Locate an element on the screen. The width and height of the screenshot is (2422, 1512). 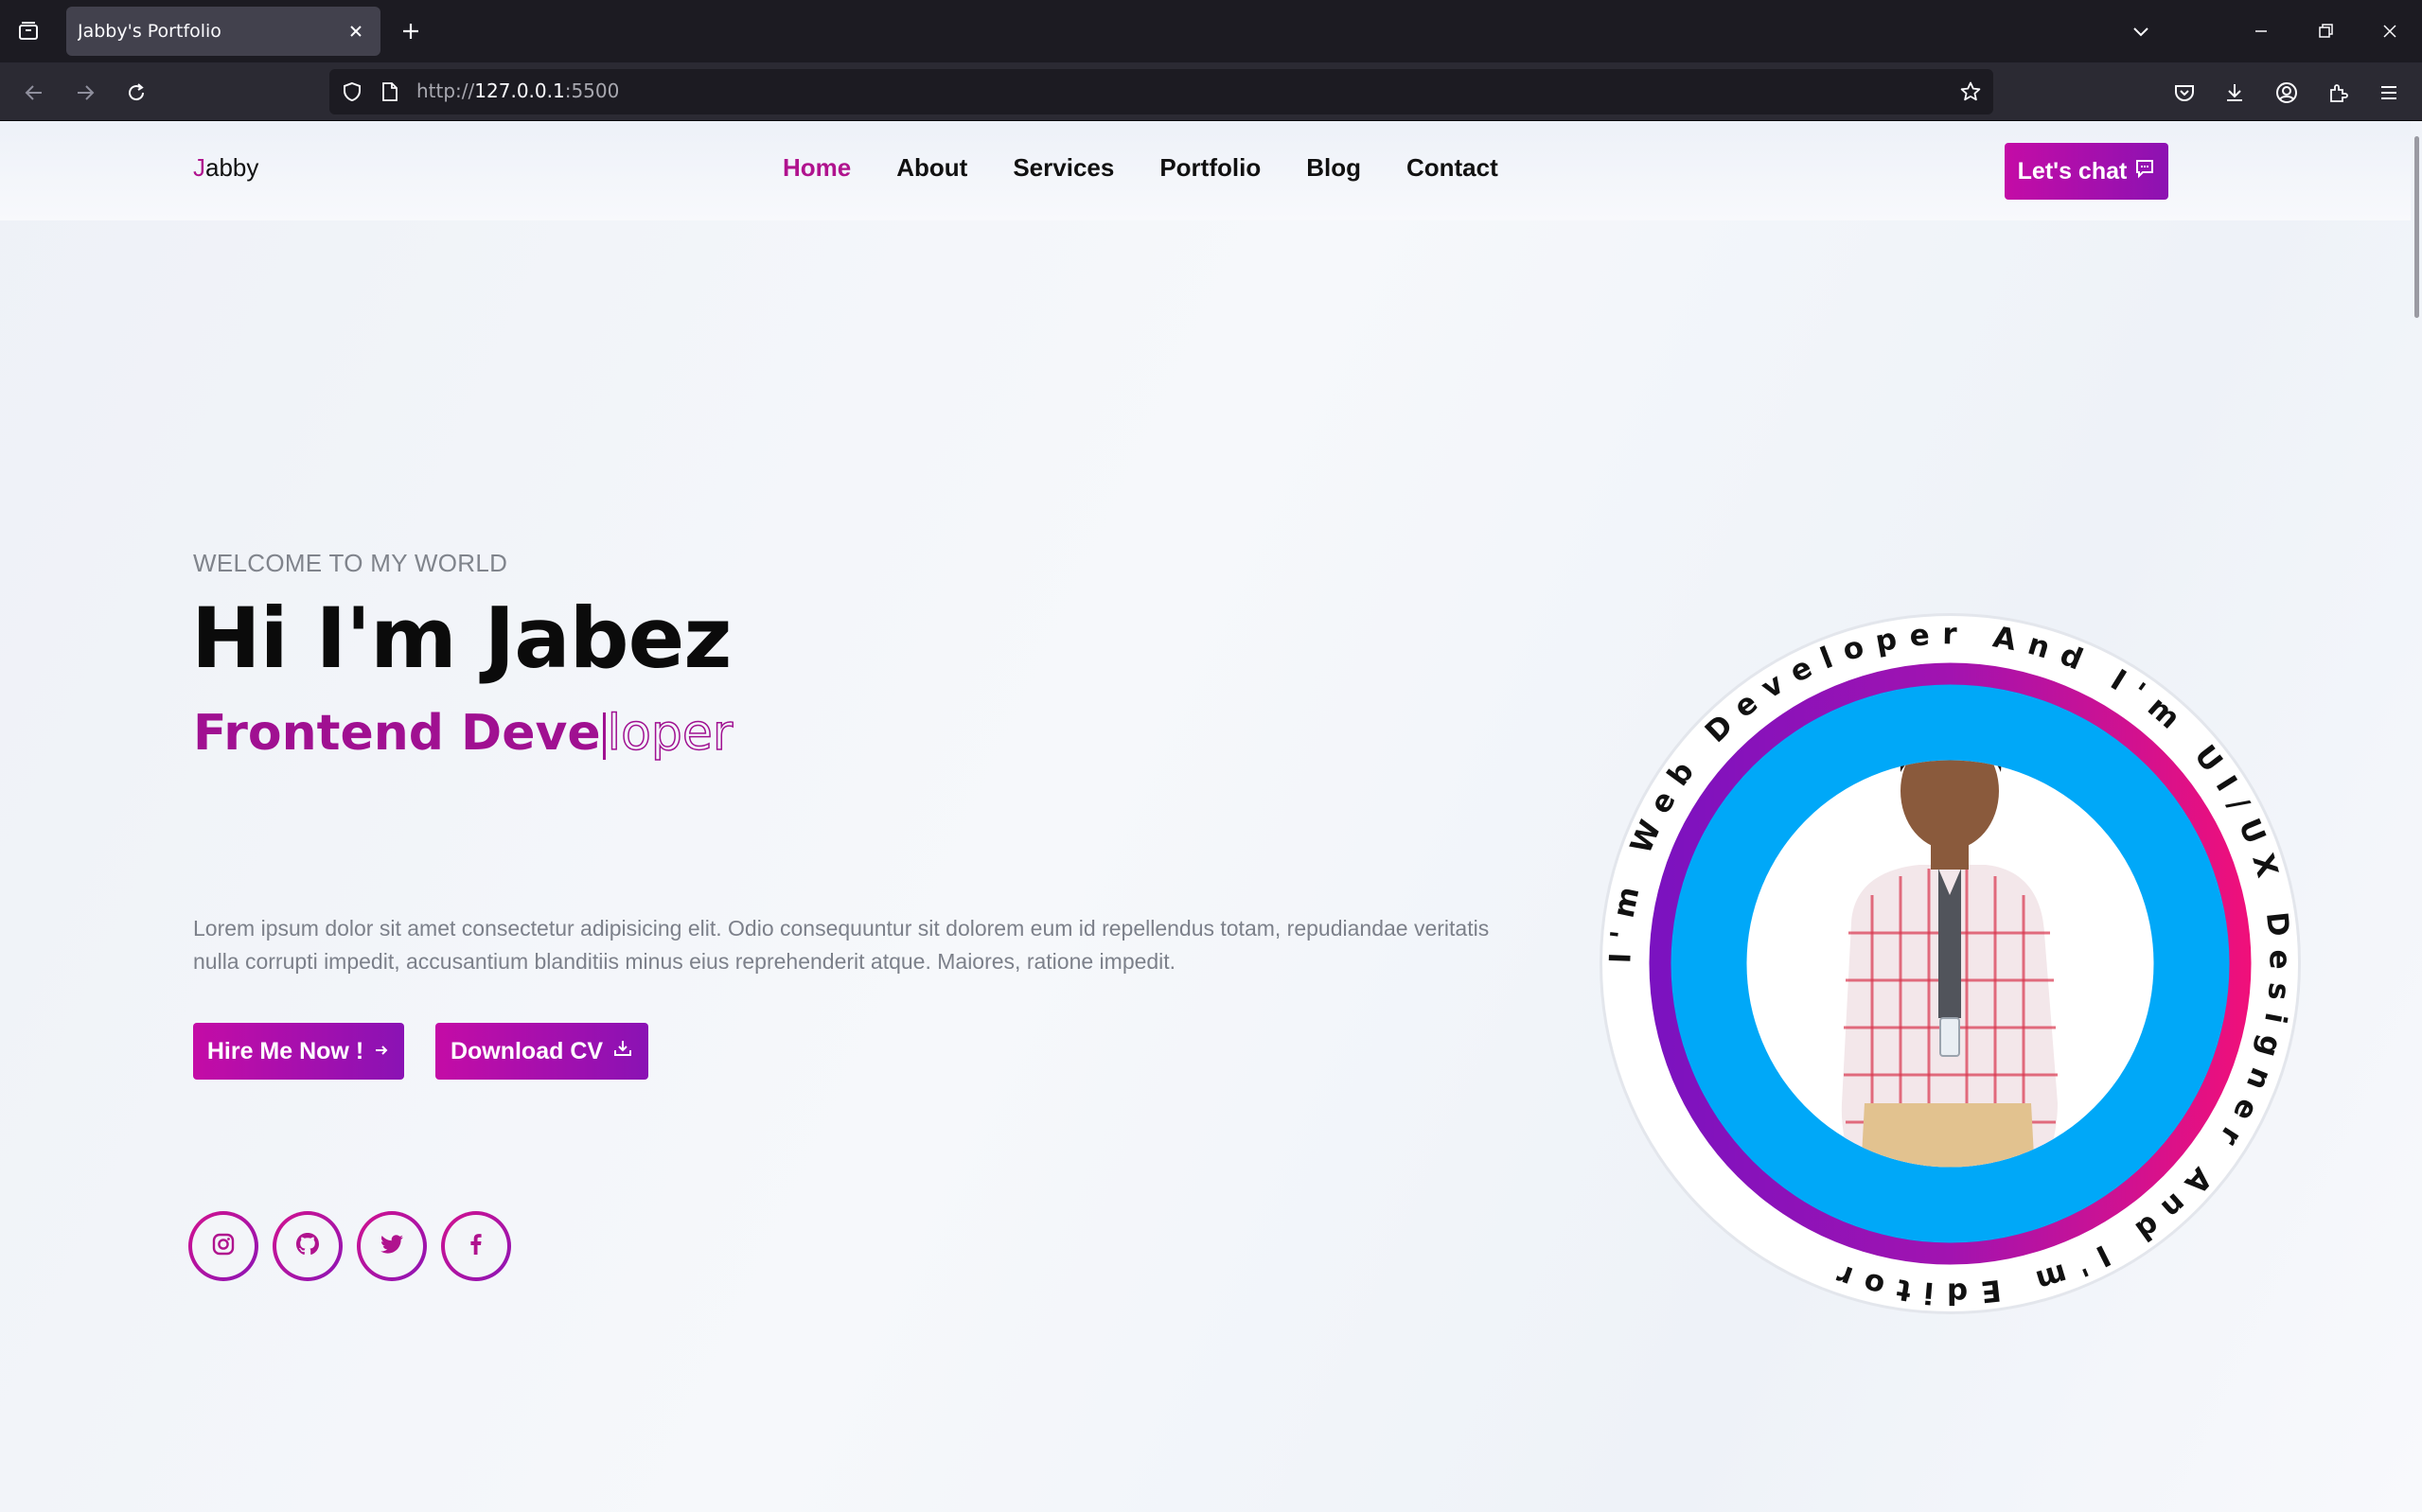
facebook-icon is located at coordinates (476, 1246).